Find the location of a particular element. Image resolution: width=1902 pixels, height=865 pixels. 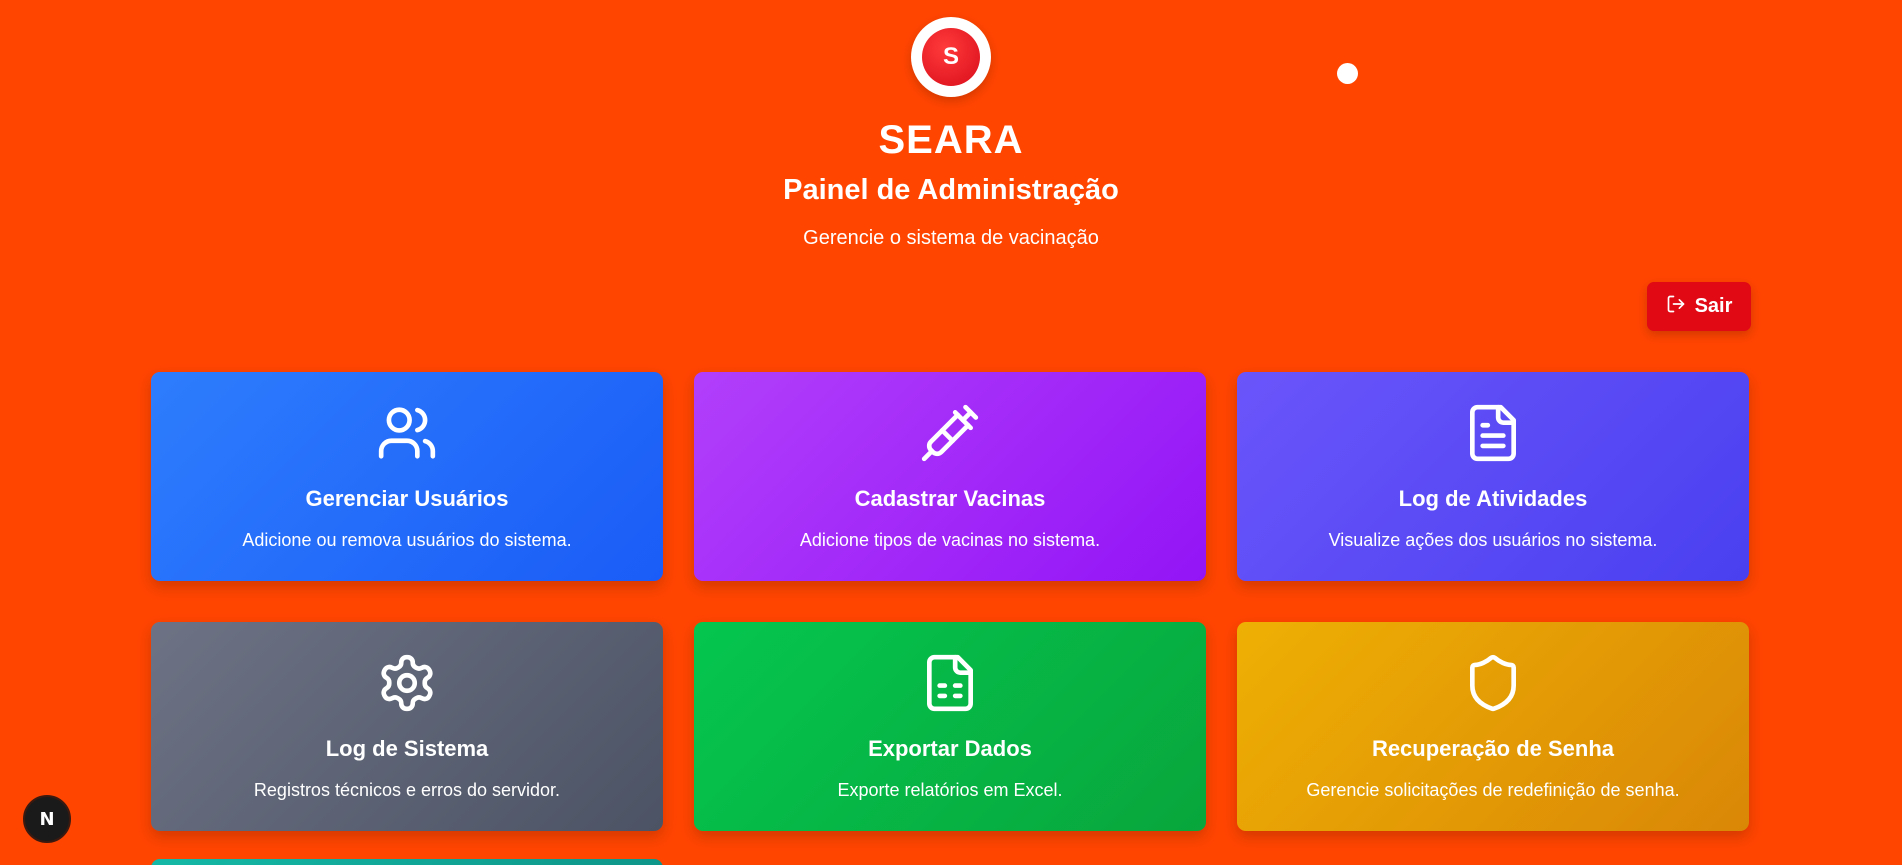

dev-tools-badge: N is located at coordinates (47, 819).